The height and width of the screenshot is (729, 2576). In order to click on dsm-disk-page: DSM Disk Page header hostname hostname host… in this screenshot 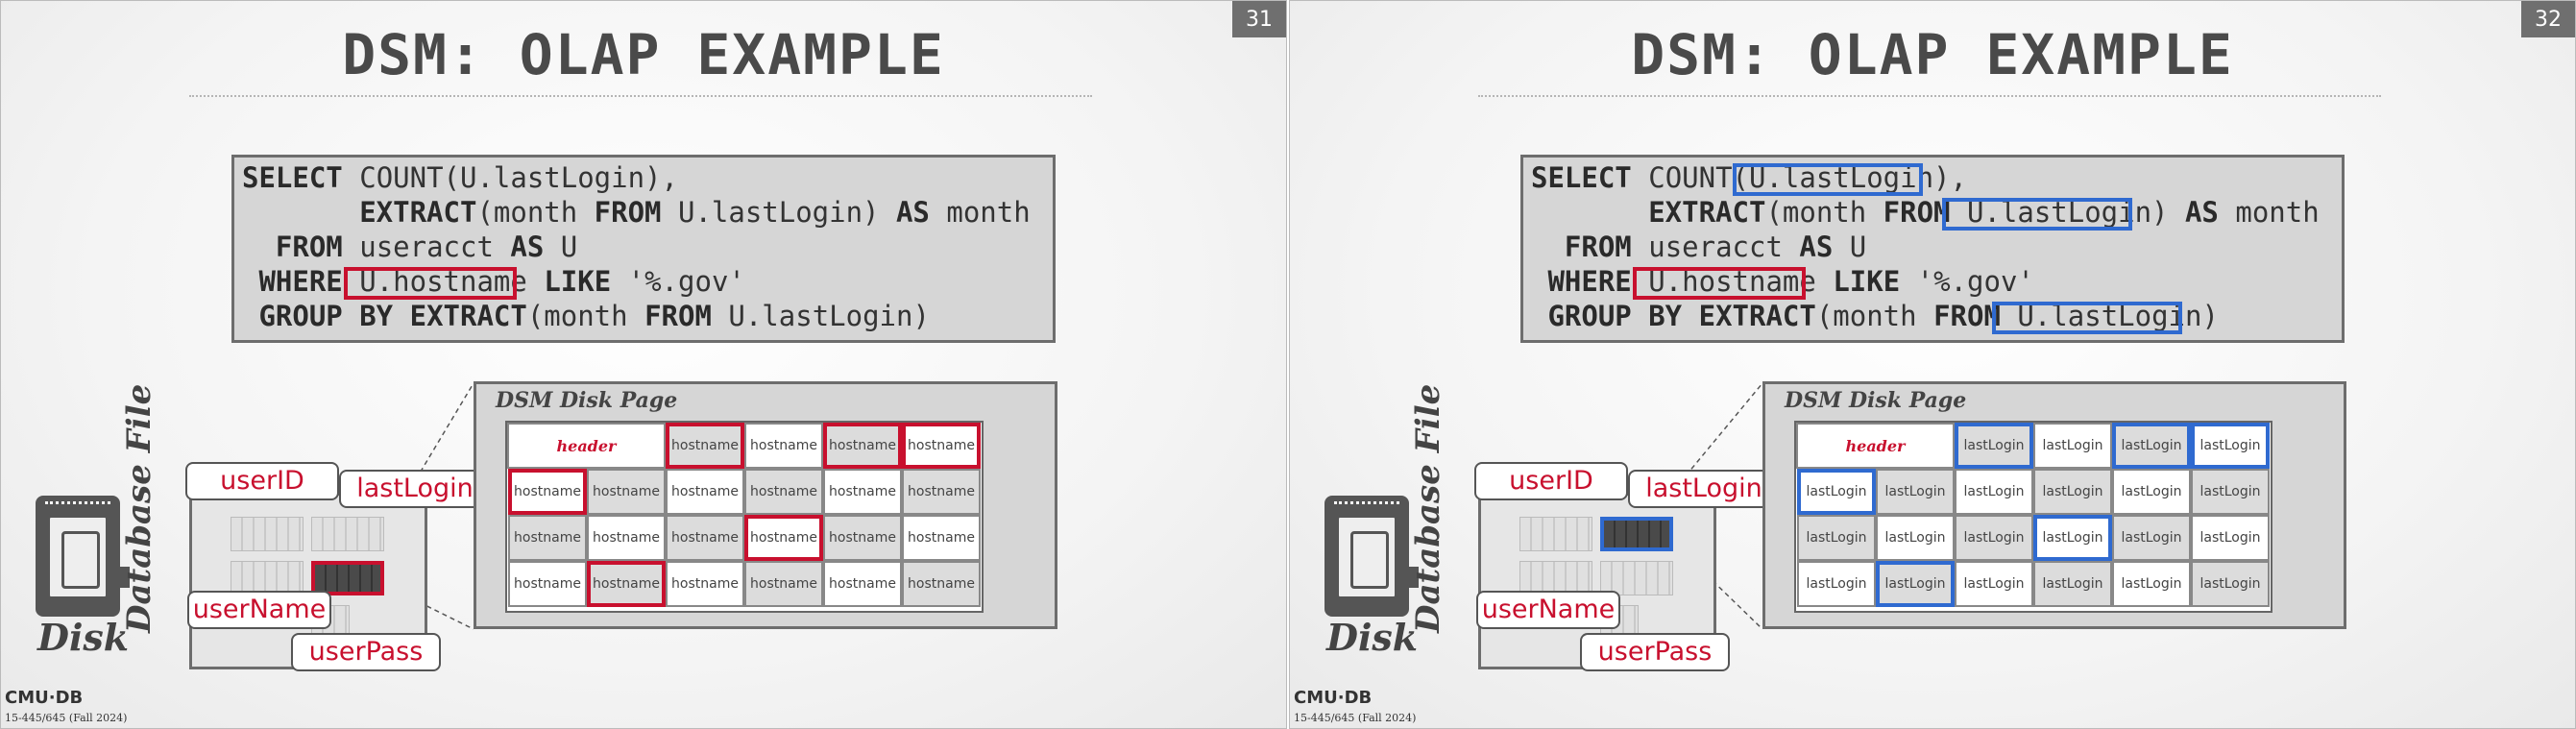, I will do `click(766, 505)`.